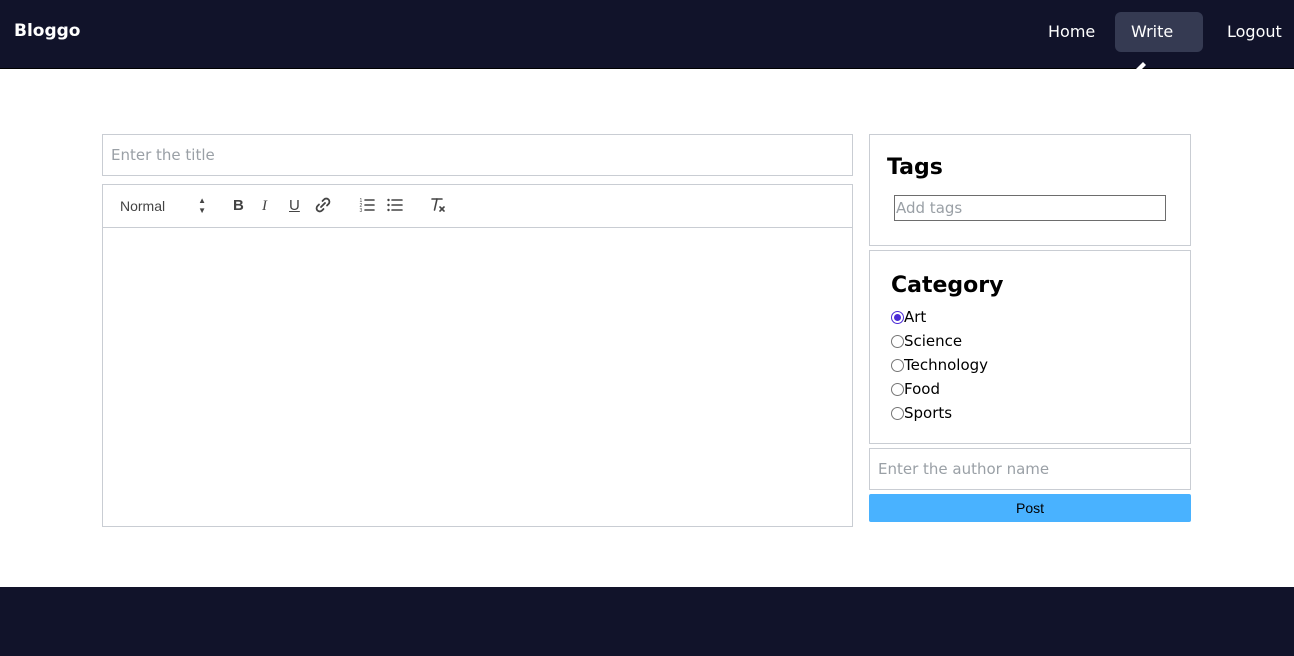 The image size is (1294, 656). I want to click on nav-logout-link: Logout, so click(1252, 32).